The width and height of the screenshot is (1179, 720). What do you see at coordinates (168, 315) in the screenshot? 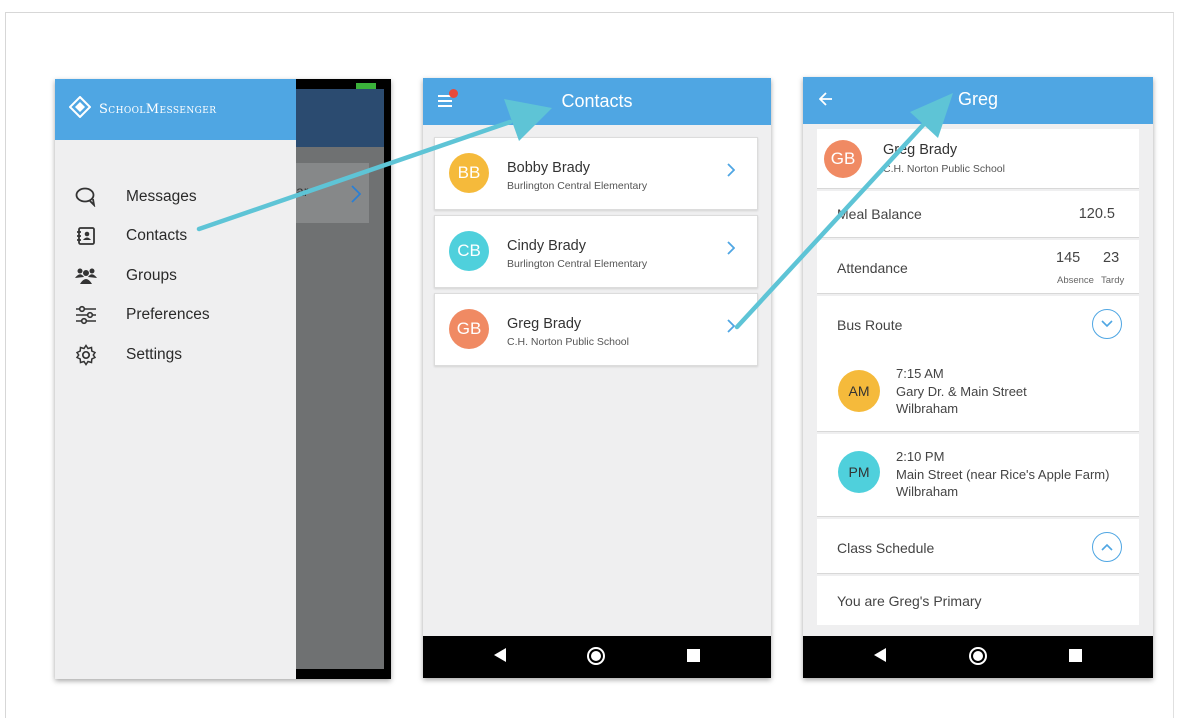
I see `menu-label: Preferences` at bounding box center [168, 315].